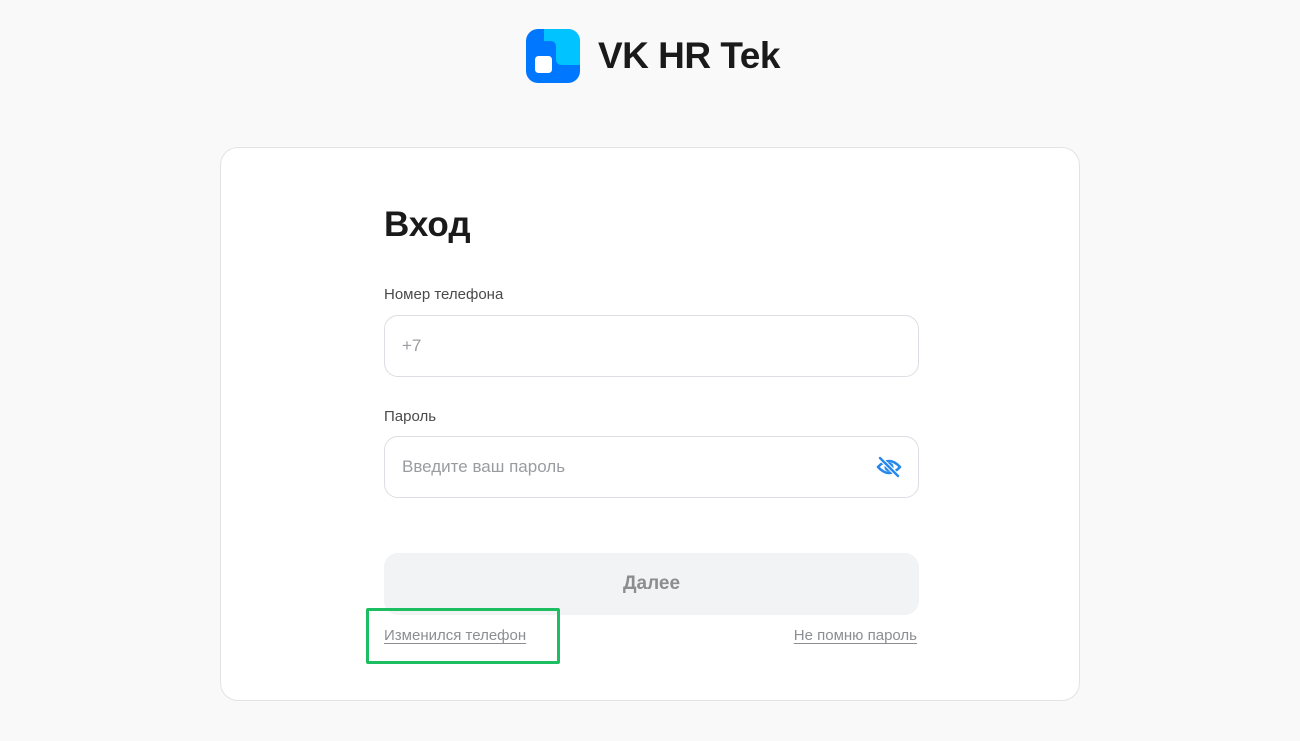 The width and height of the screenshot is (1300, 741). Describe the element at coordinates (889, 467) in the screenshot. I see `eye-slash-icon` at that location.